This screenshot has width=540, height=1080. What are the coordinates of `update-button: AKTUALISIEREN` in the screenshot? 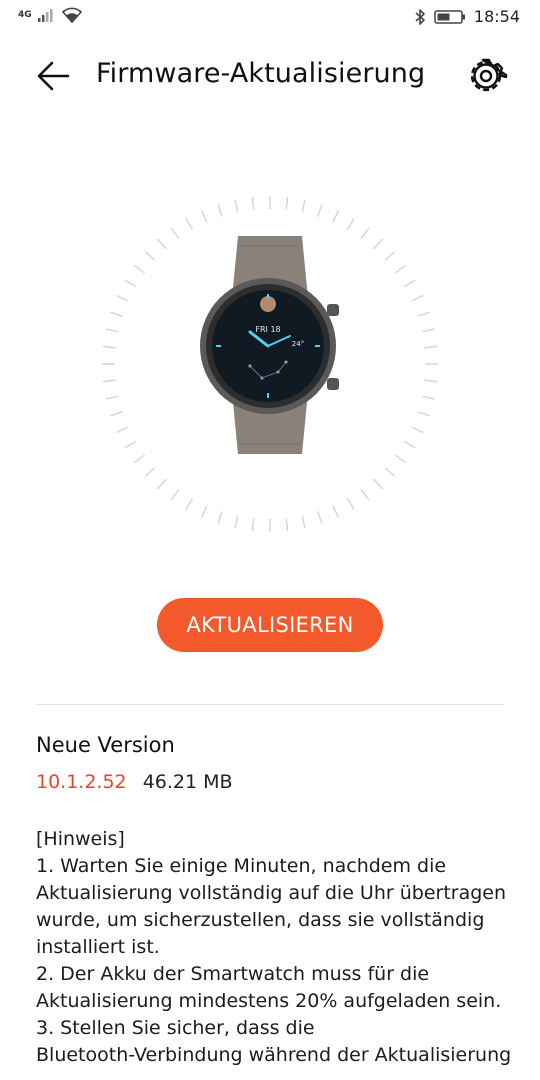 It's located at (270, 625).